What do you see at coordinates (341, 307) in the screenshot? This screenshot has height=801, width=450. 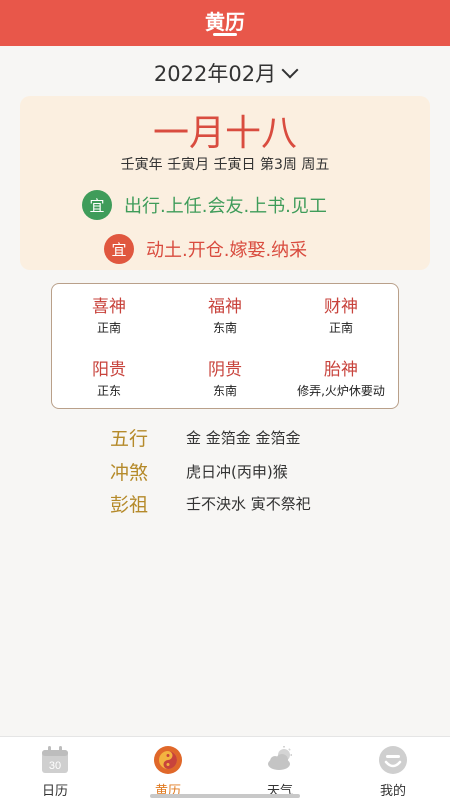 I see `god-name: 财神` at bounding box center [341, 307].